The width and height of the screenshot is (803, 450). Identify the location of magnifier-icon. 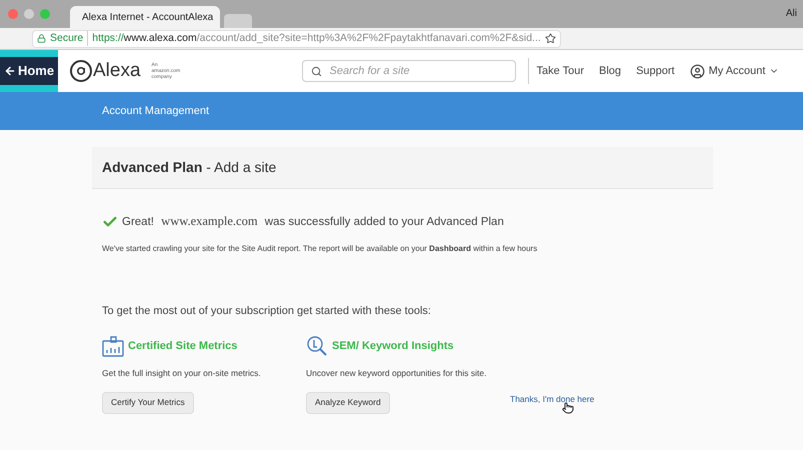
(317, 345).